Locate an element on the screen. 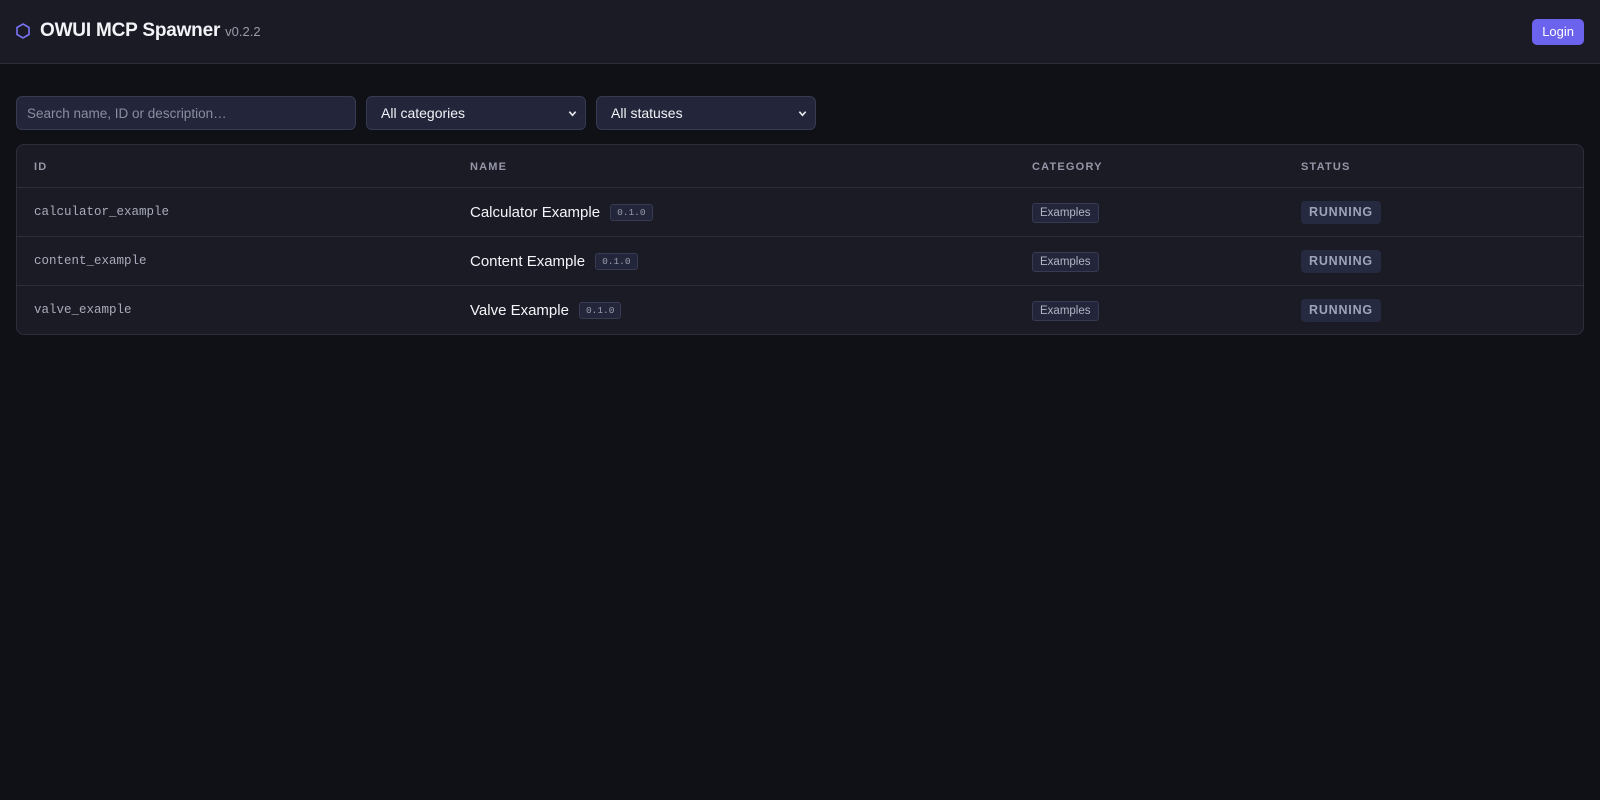 The width and height of the screenshot is (1600, 800). server-name-cell: Valve Example 0.1.0 is located at coordinates (546, 310).